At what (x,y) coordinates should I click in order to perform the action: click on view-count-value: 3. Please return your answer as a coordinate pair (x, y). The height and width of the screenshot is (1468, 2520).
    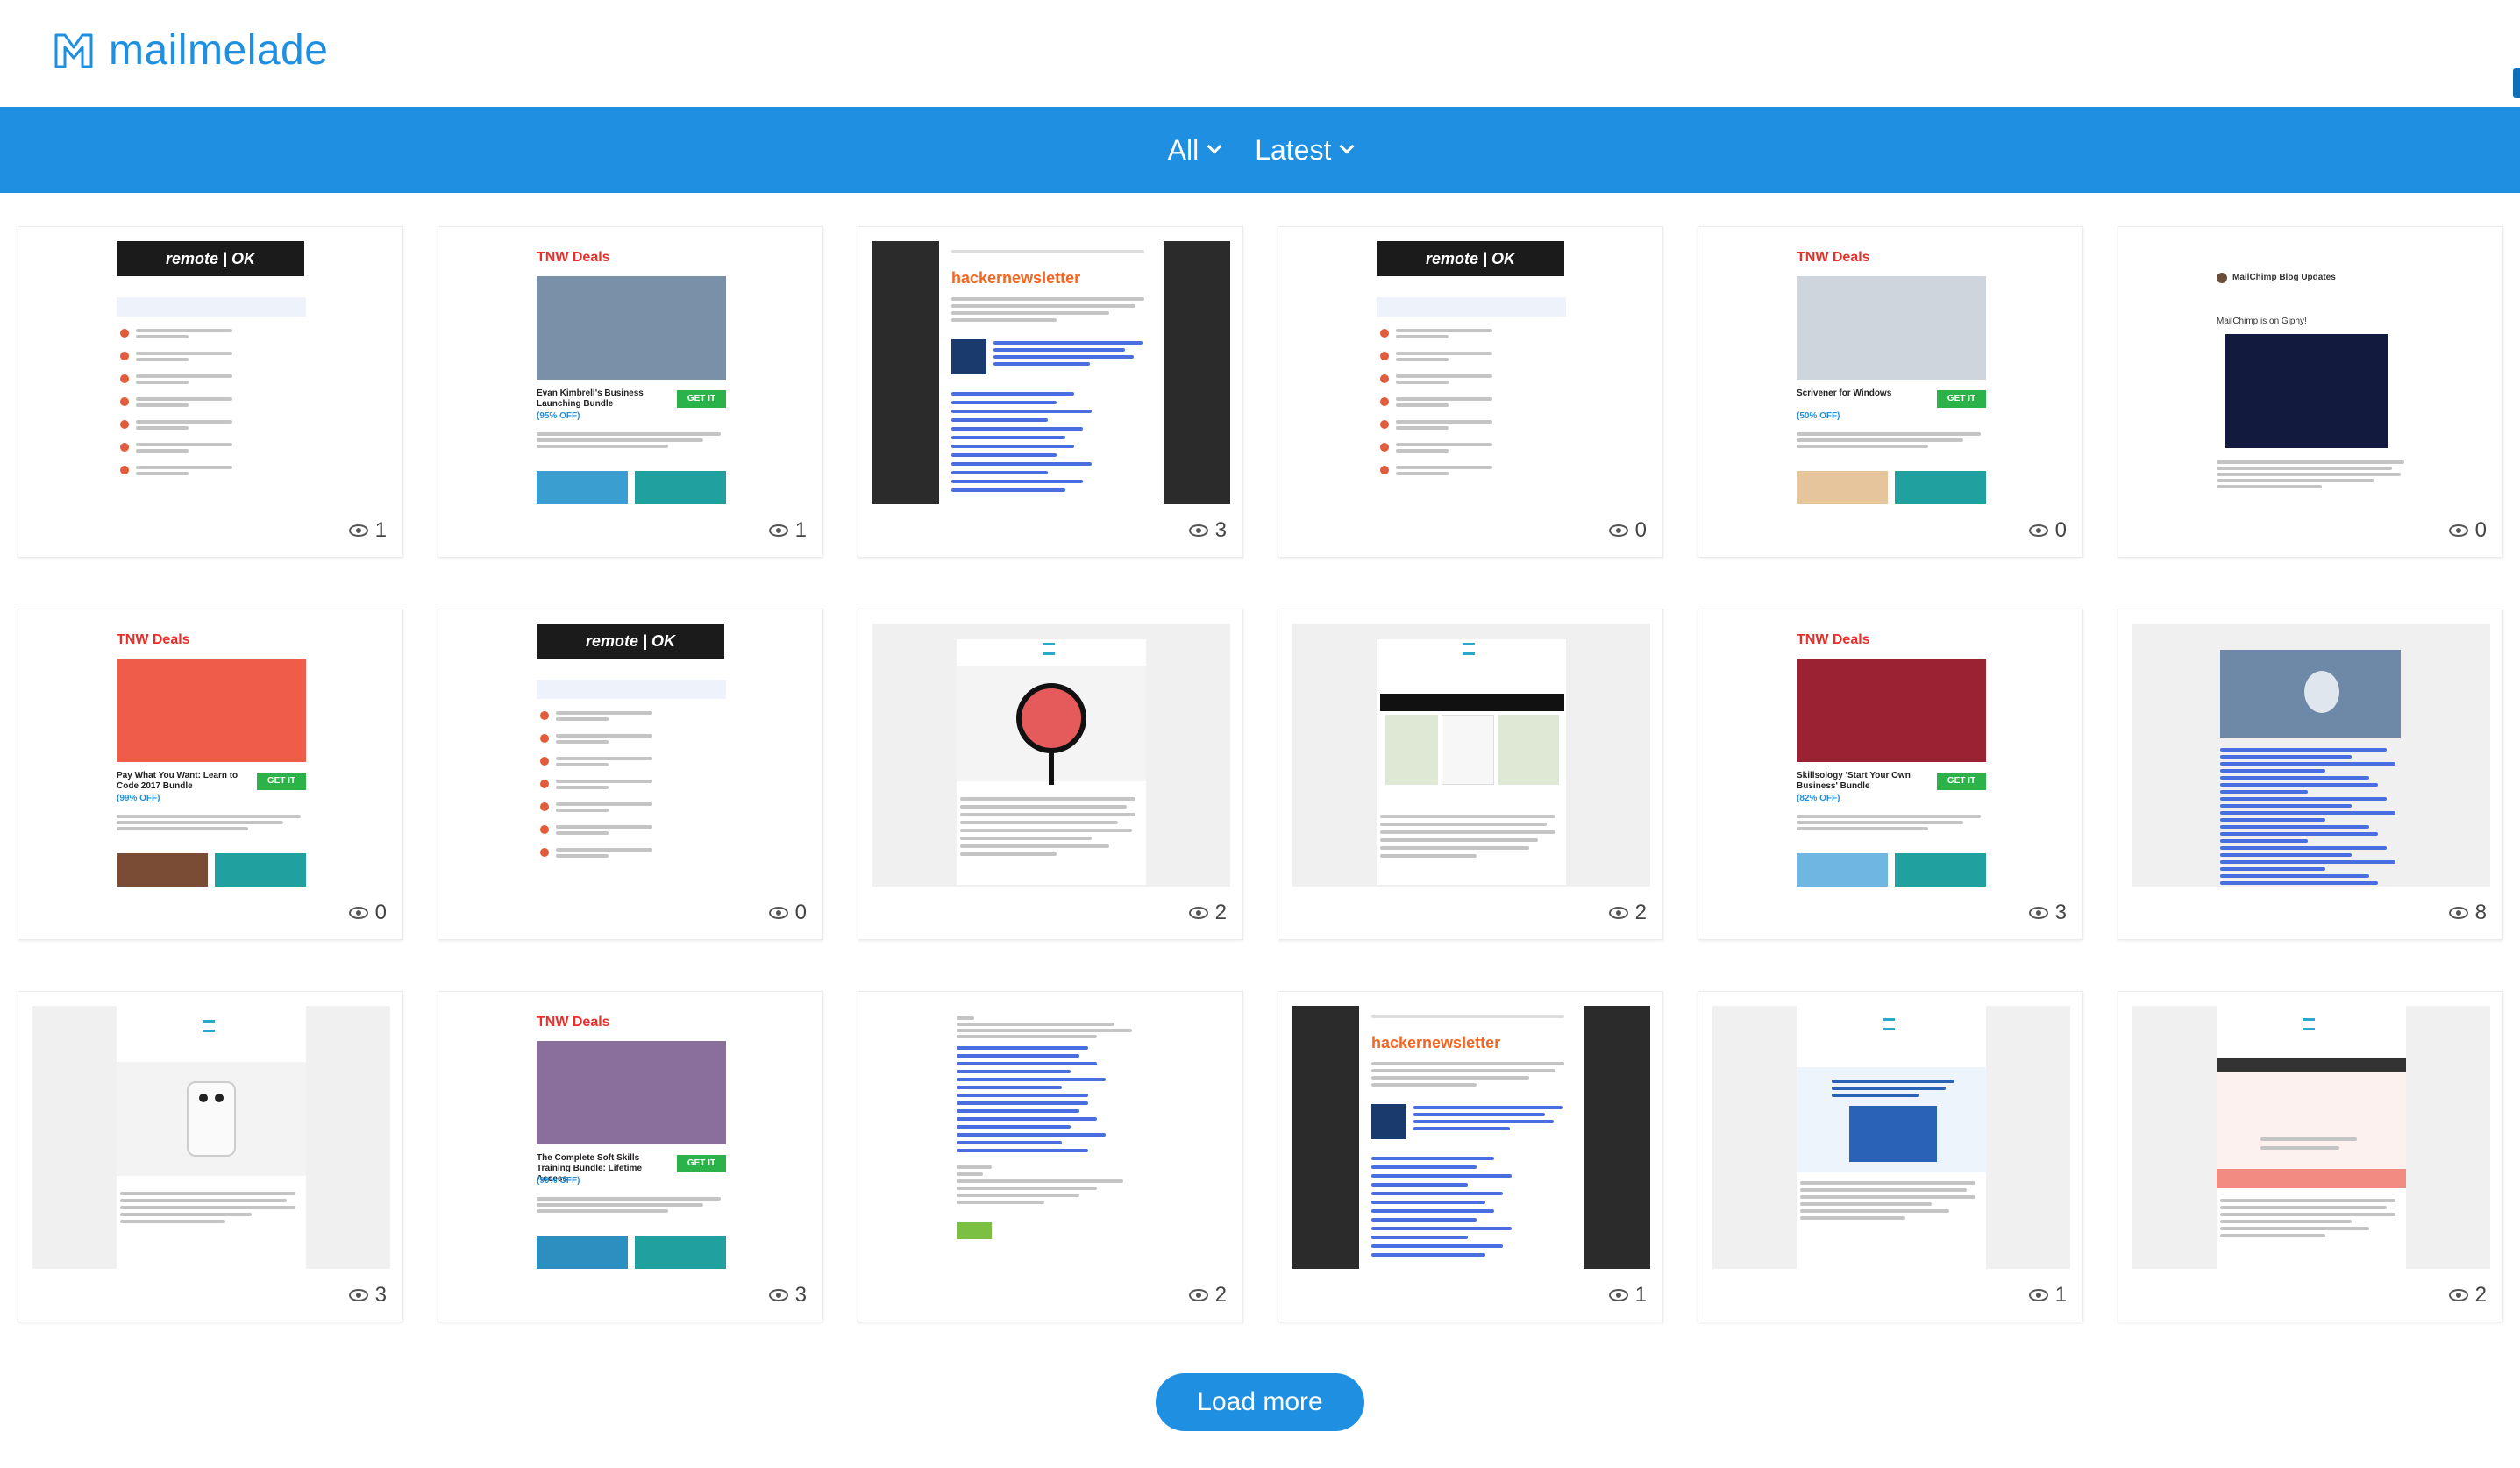
    Looking at the image, I should click on (1220, 530).